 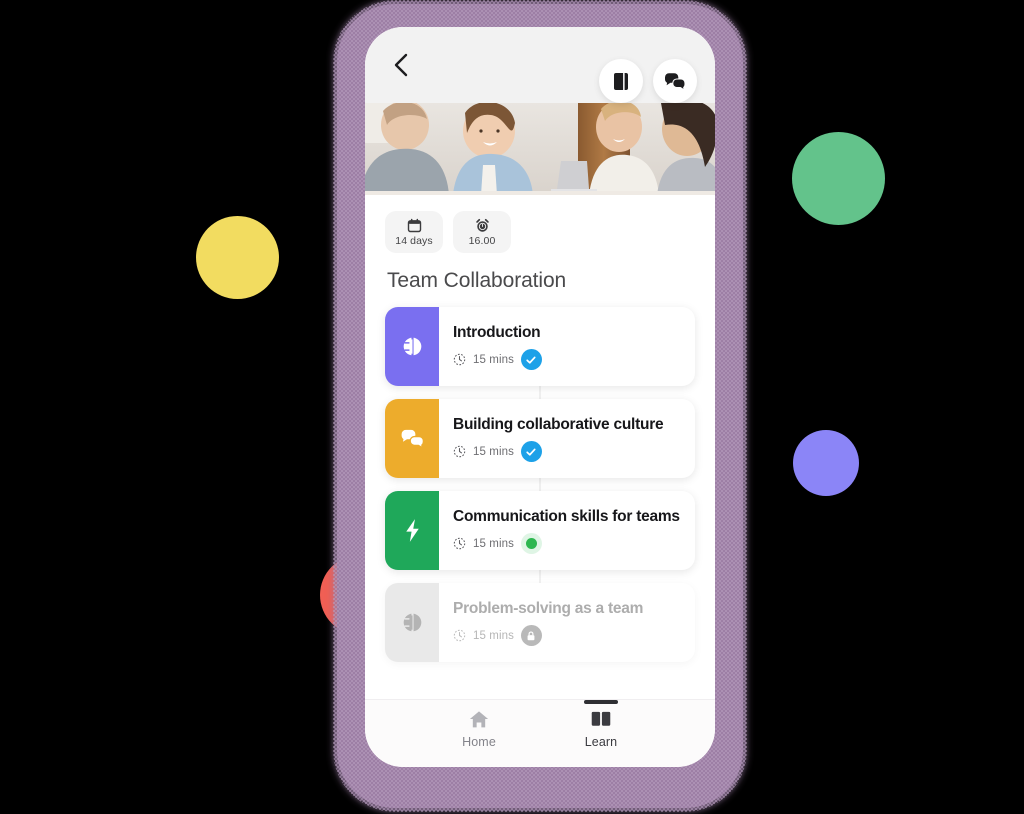 I want to click on hero-photo, so click(x=540, y=149).